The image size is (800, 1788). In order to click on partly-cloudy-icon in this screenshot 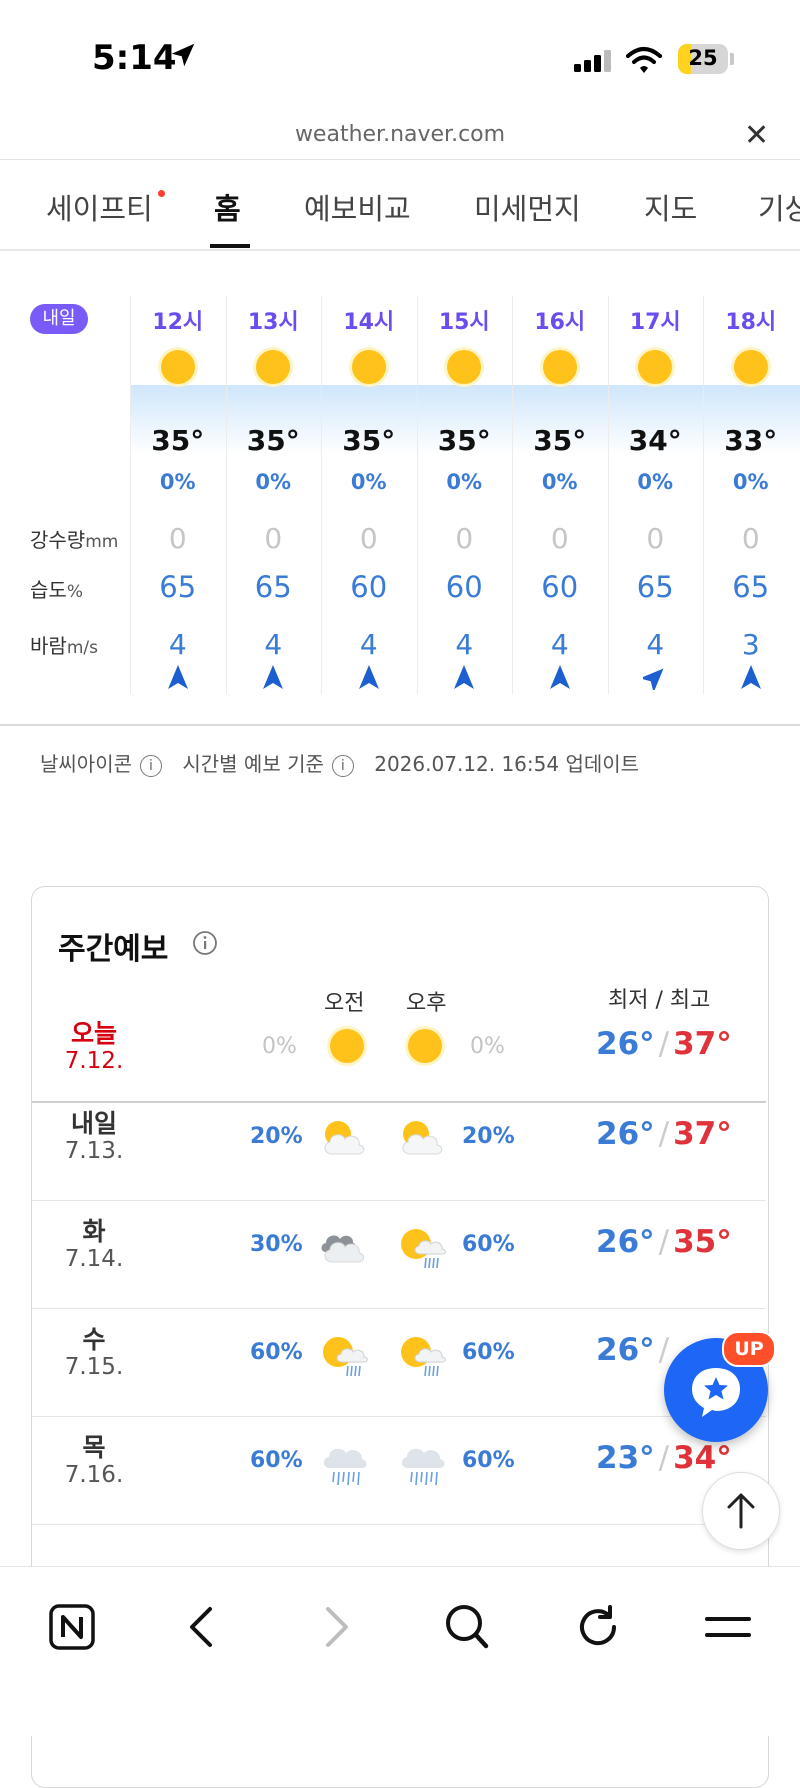, I will do `click(422, 1138)`.